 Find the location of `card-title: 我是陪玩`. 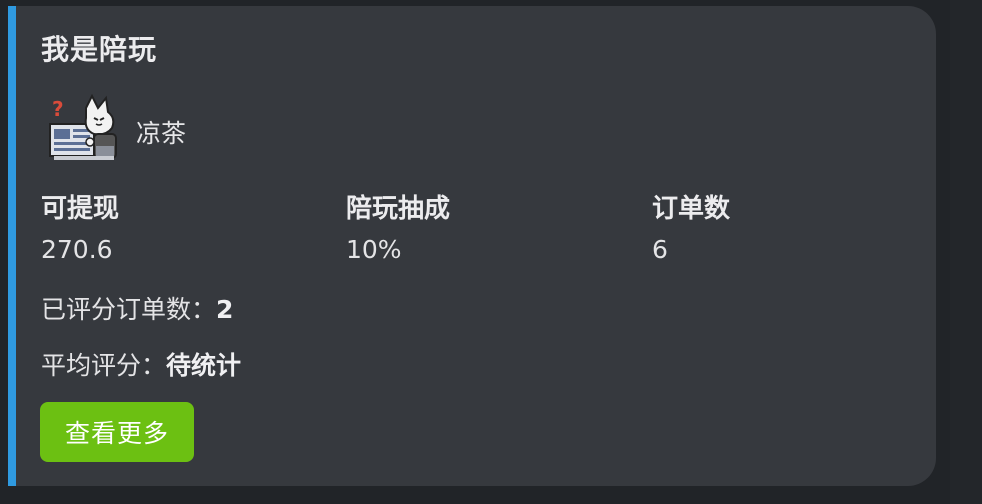

card-title: 我是陪玩 is located at coordinates (99, 49).